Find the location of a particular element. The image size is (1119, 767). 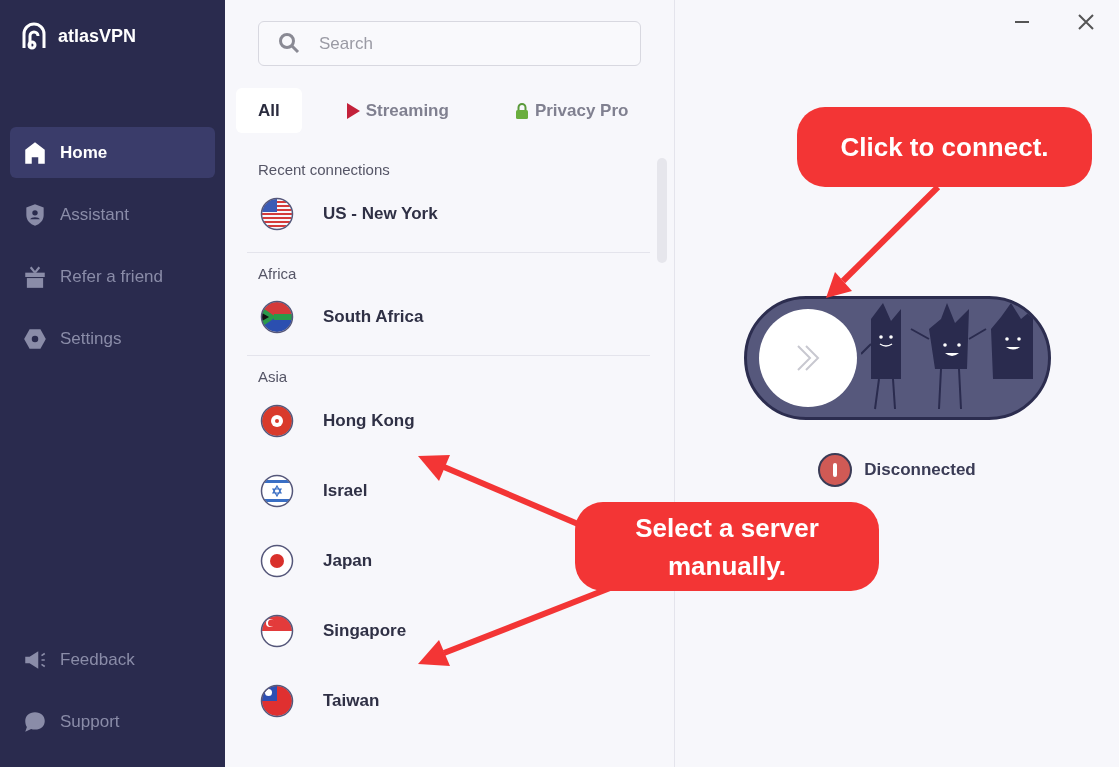

server-row: Singapore is located at coordinates (327, 633).